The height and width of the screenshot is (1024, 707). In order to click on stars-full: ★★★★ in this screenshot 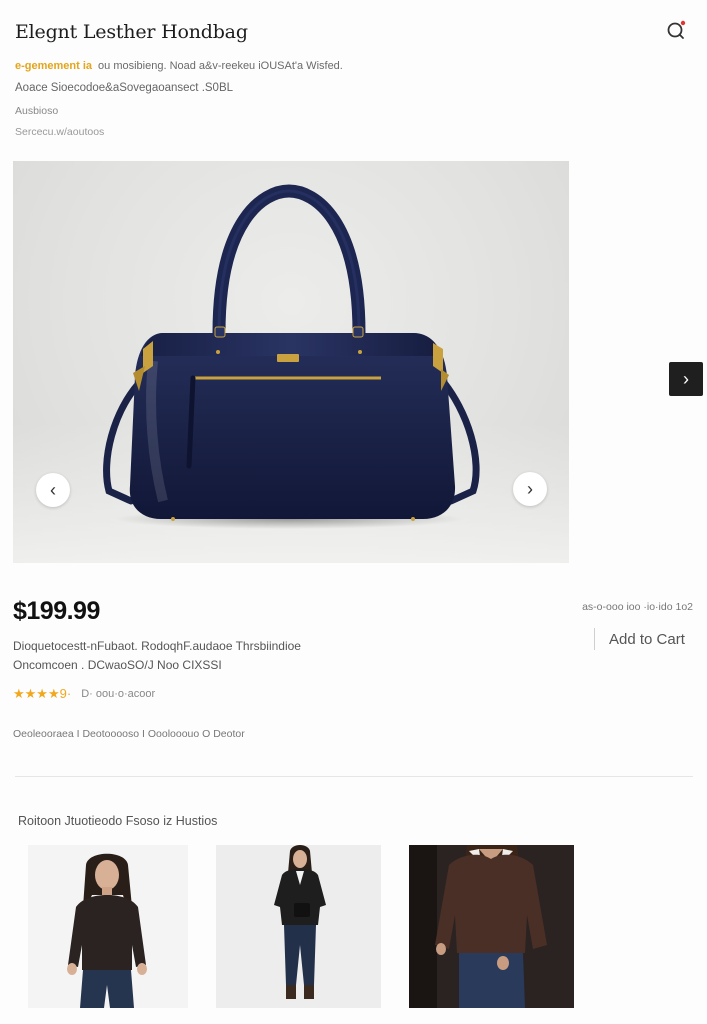, I will do `click(36, 693)`.